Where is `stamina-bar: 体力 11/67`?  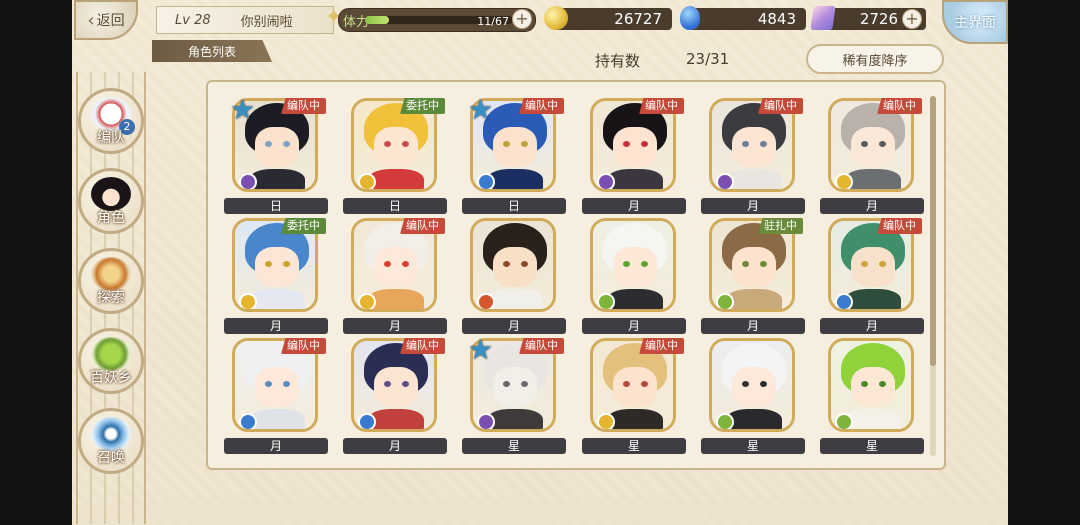 stamina-bar: 体力 11/67 is located at coordinates (437, 20).